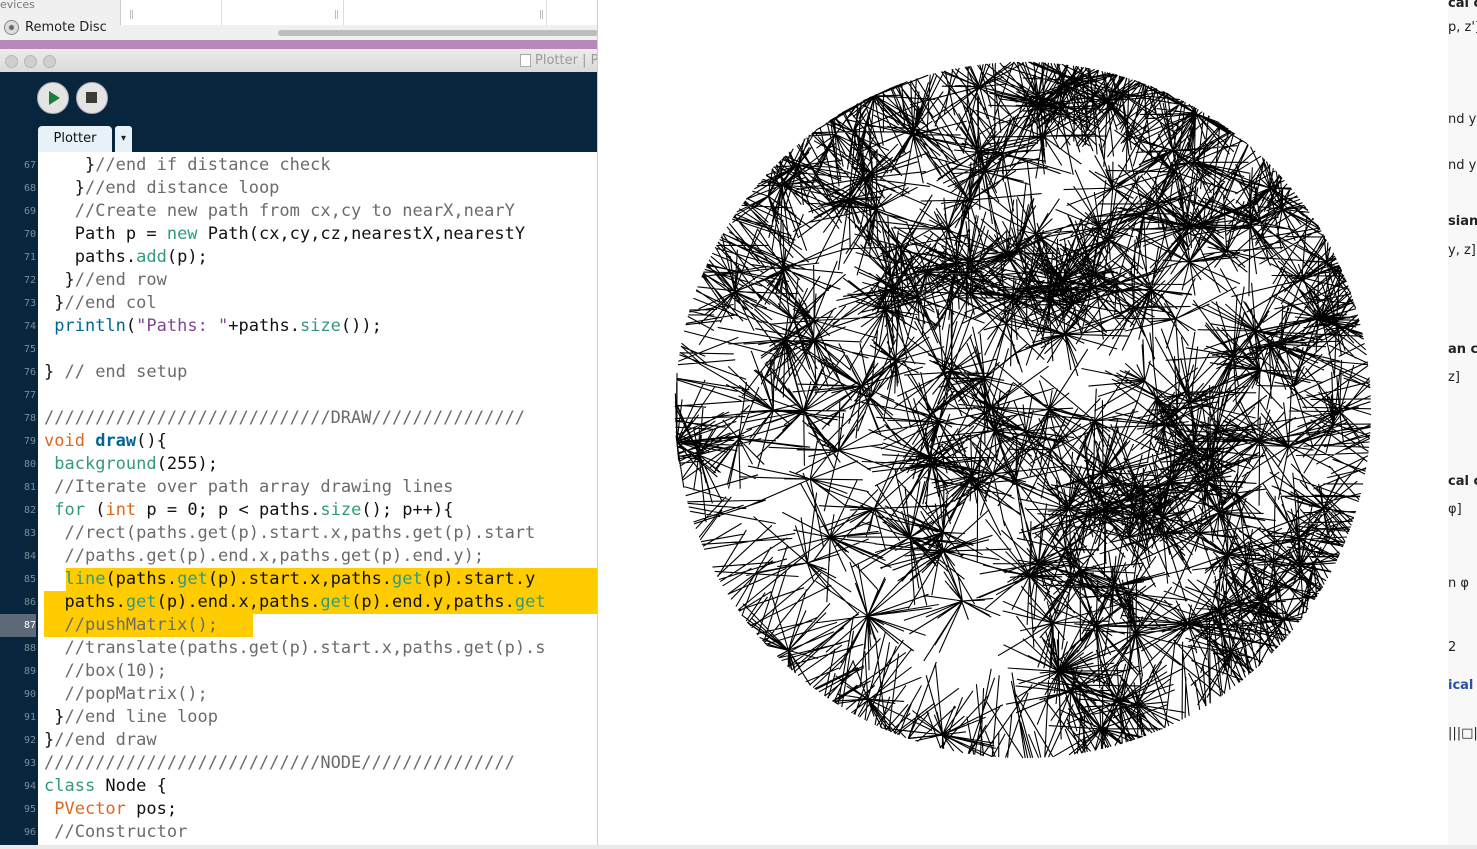 The image size is (1477, 849). Describe the element at coordinates (1462, 685) in the screenshot. I see `document-text-fragment: ical c` at that location.